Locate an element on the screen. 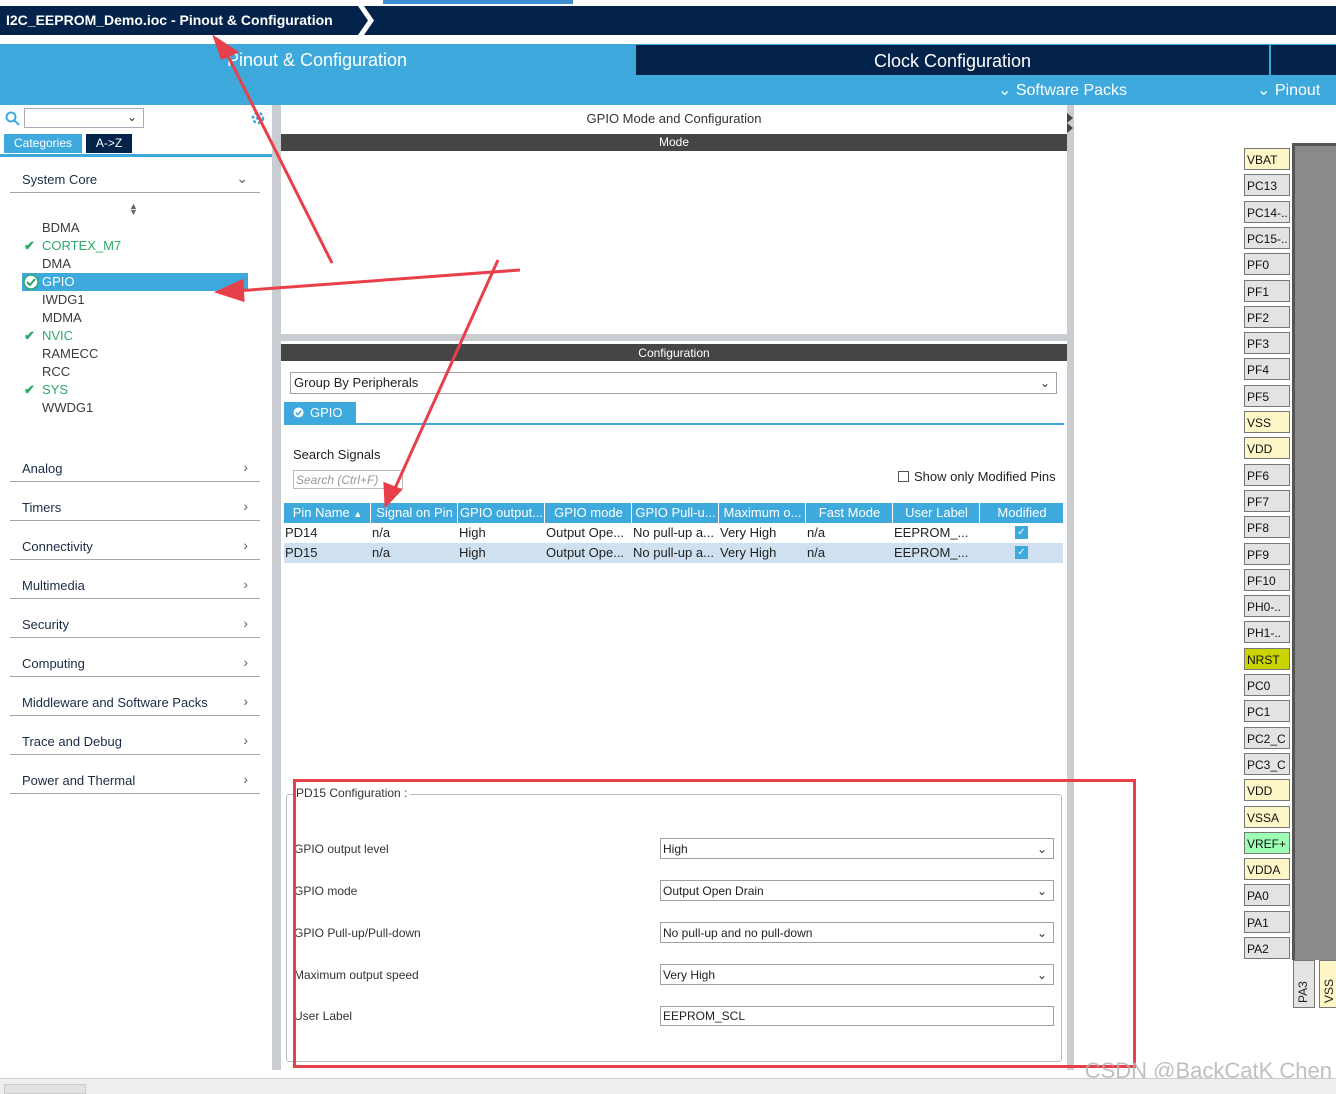 The width and height of the screenshot is (1336, 1094). tab-categories: Categories is located at coordinates (43, 143).